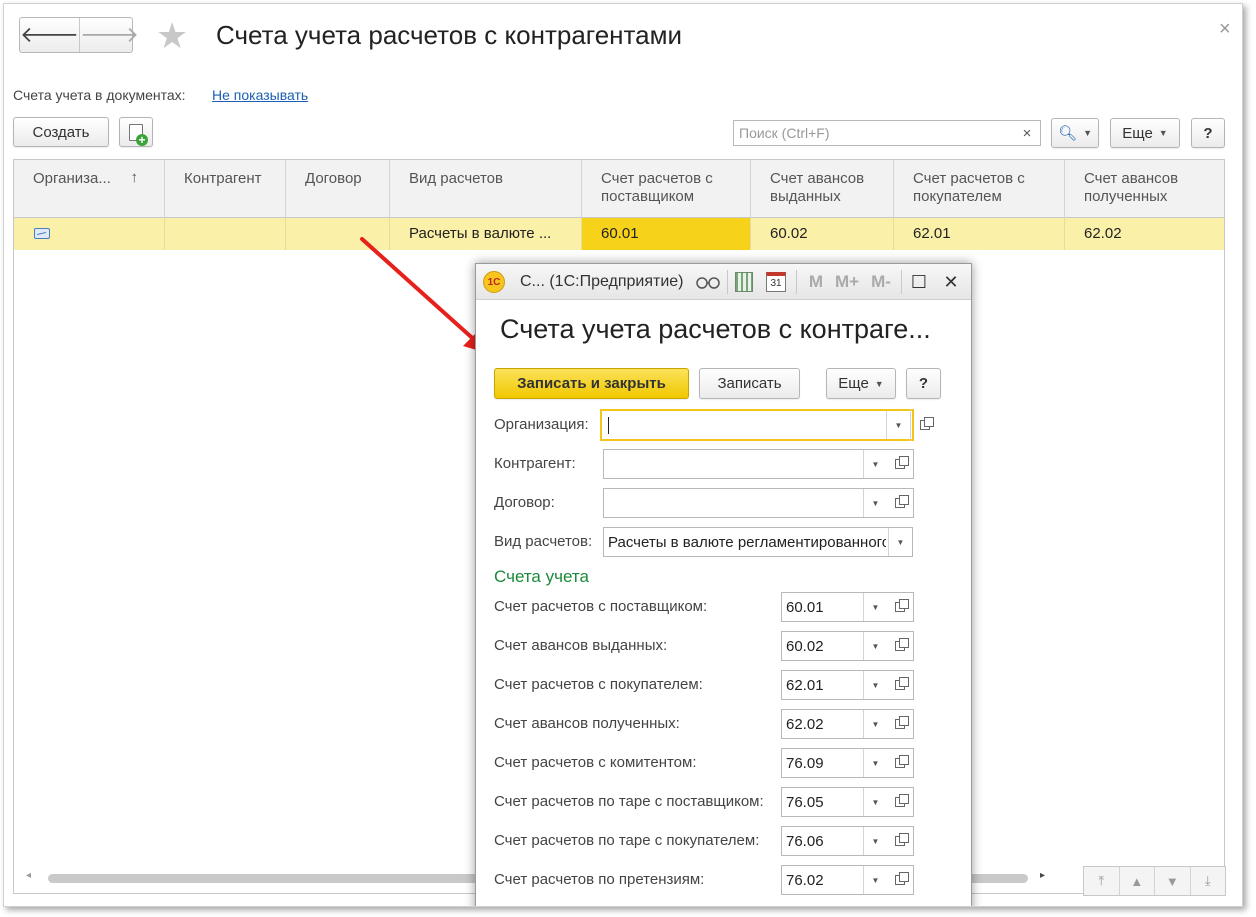 This screenshot has width=1256, height=917. I want to click on close-icon: ✕, so click(951, 282).